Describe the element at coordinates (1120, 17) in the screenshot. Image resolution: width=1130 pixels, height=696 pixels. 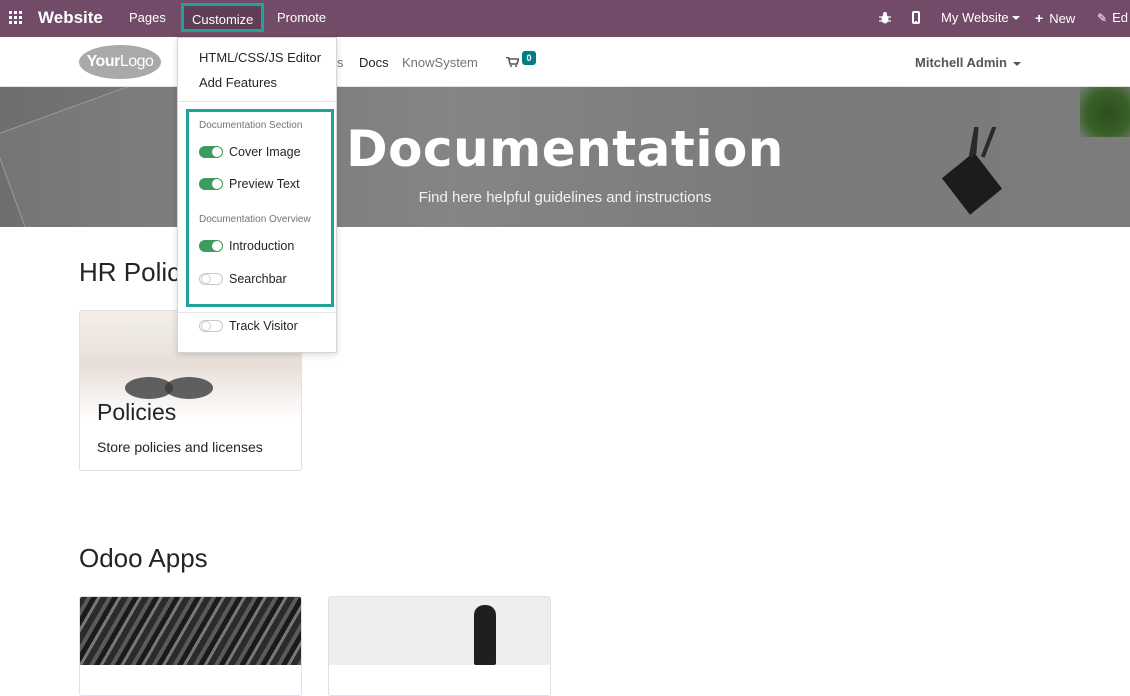
I see `edit-label: Ed` at that location.